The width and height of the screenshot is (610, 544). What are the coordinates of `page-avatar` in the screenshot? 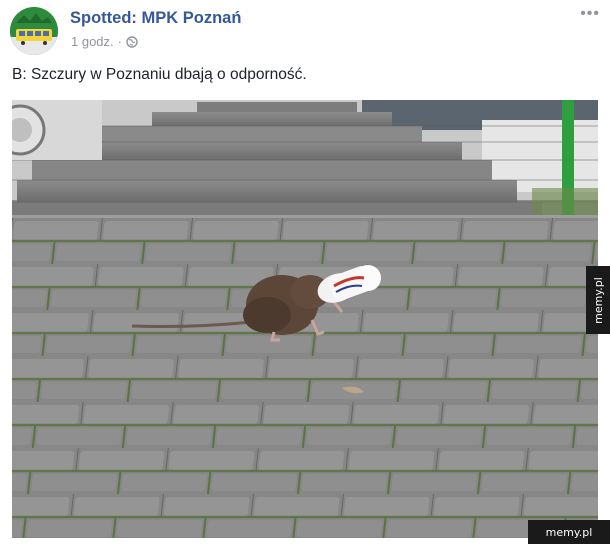 It's located at (34, 31).